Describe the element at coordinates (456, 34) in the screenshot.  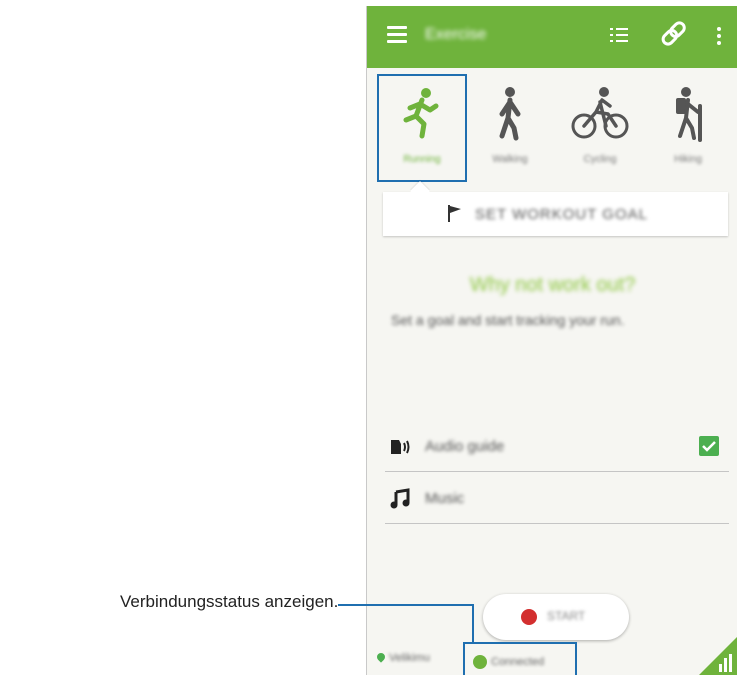
I see `app-title: Exercise` at that location.